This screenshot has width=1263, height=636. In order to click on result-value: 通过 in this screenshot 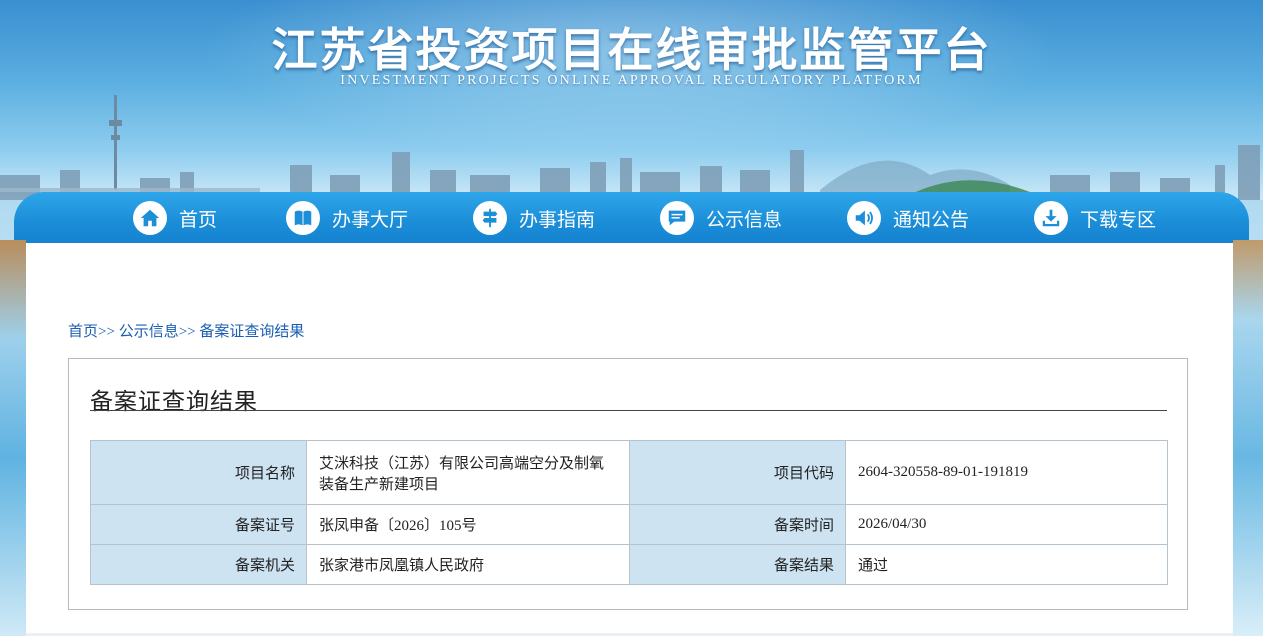, I will do `click(1006, 564)`.